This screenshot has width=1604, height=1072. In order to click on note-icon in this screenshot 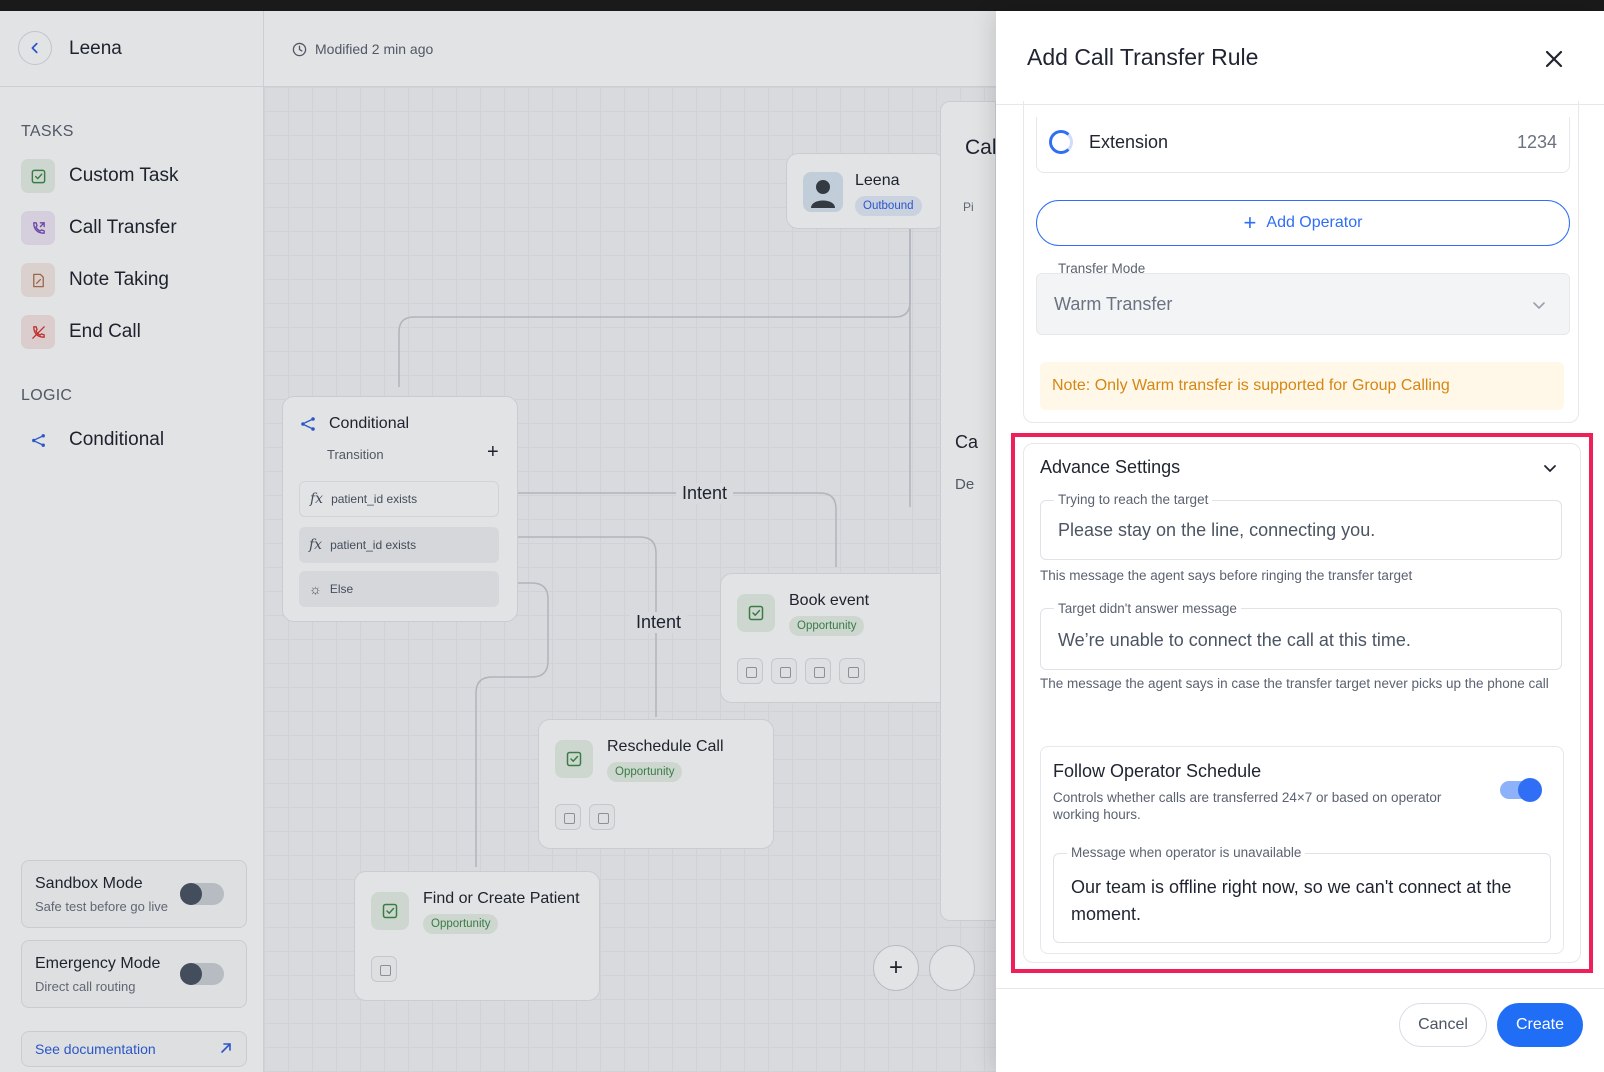, I will do `click(38, 280)`.